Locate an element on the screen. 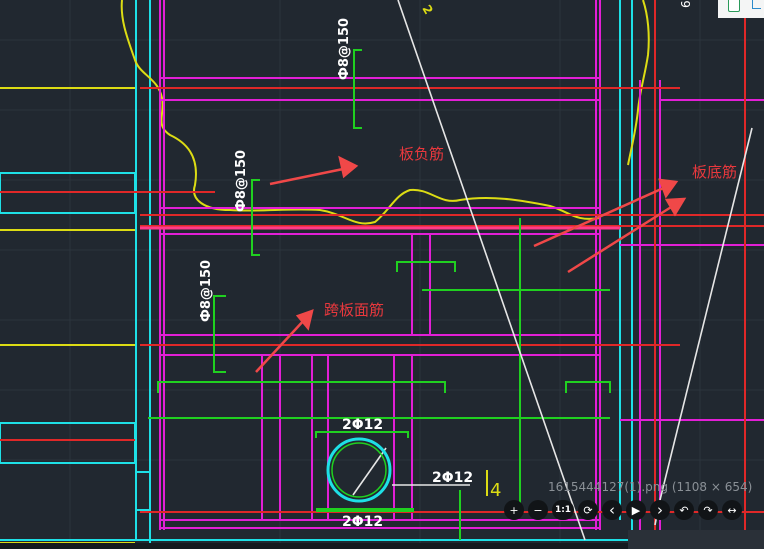 The height and width of the screenshot is (549, 764). top-yellow-label: 2 is located at coordinates (427, 10).